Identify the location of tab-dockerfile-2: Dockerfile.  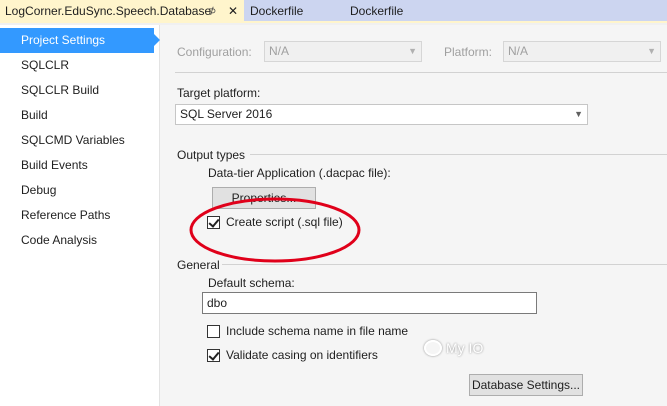
(376, 11).